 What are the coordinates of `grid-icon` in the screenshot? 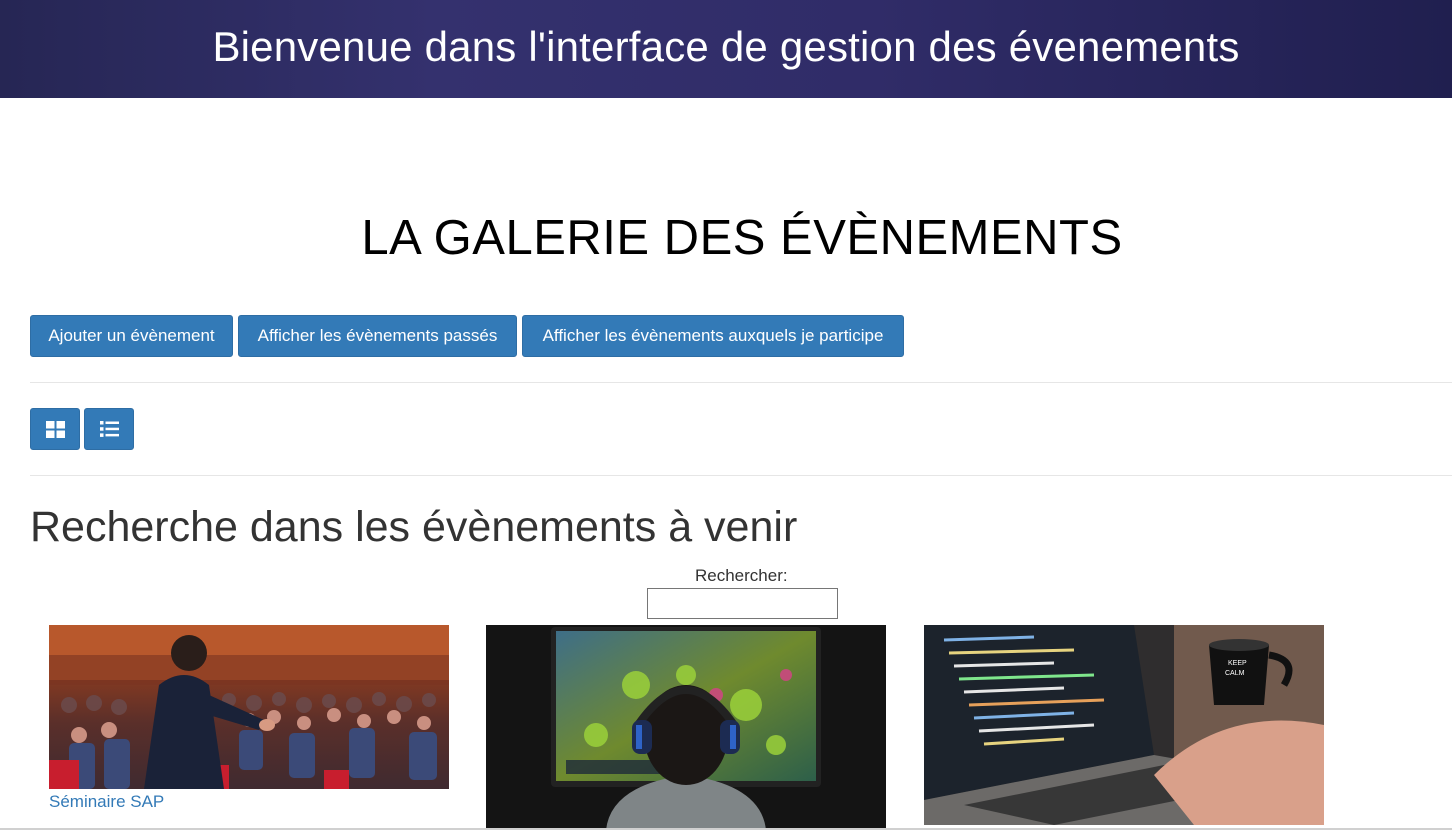 It's located at (55, 429).